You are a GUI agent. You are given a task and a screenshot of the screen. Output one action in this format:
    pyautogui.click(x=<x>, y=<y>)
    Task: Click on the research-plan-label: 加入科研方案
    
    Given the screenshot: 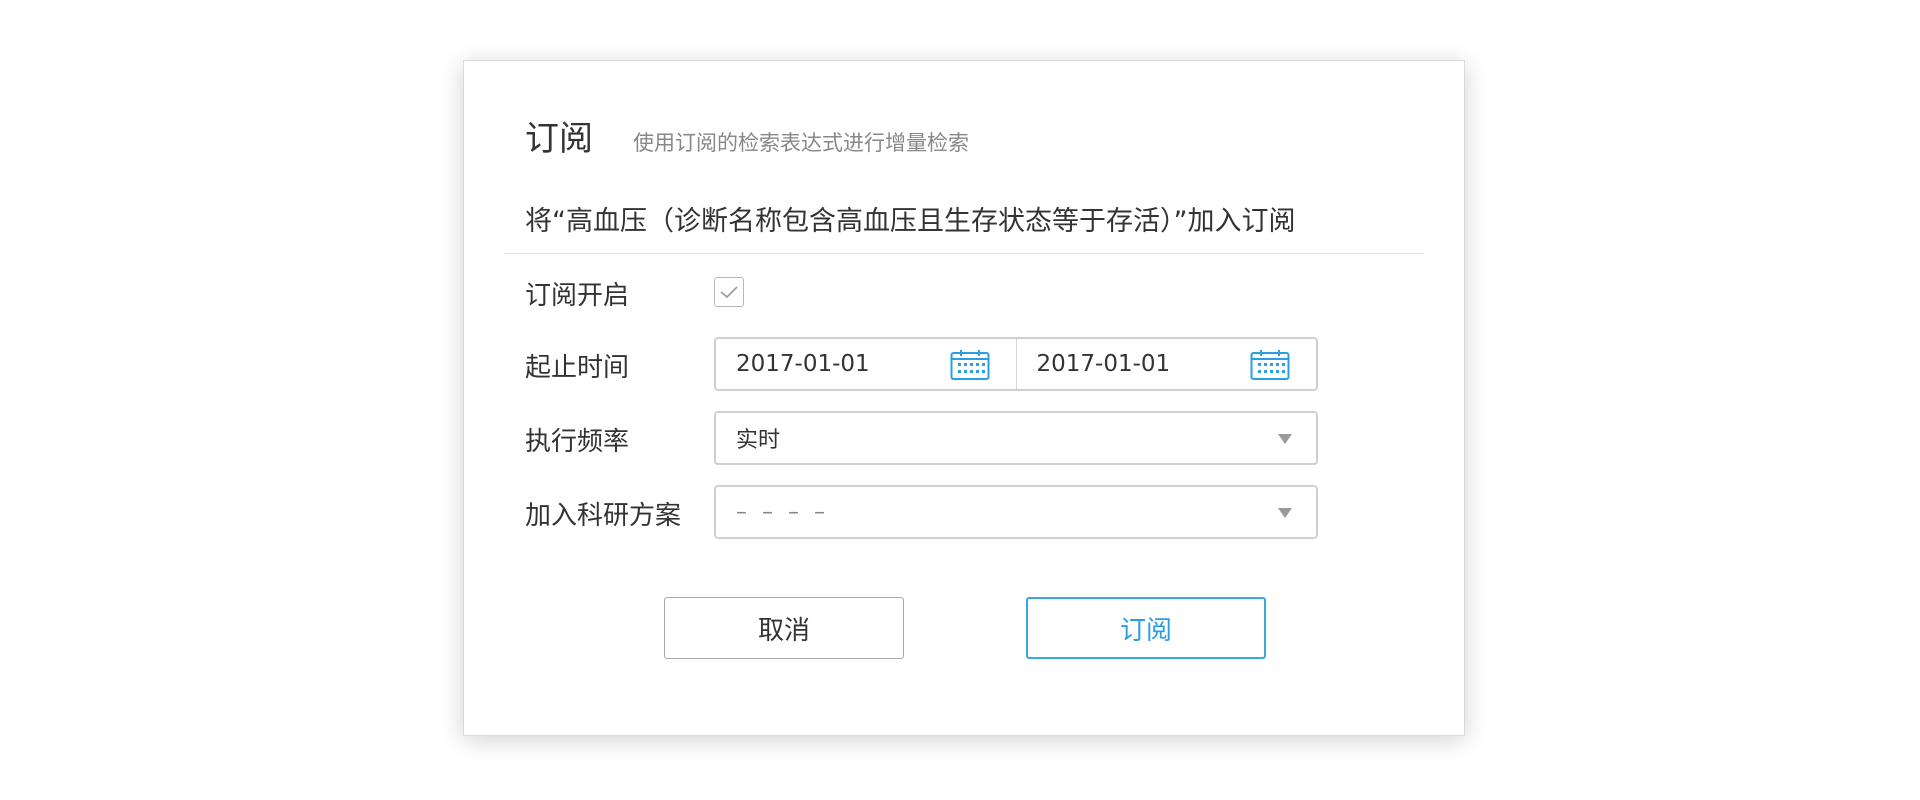 What is the action you would take?
    pyautogui.click(x=603, y=516)
    